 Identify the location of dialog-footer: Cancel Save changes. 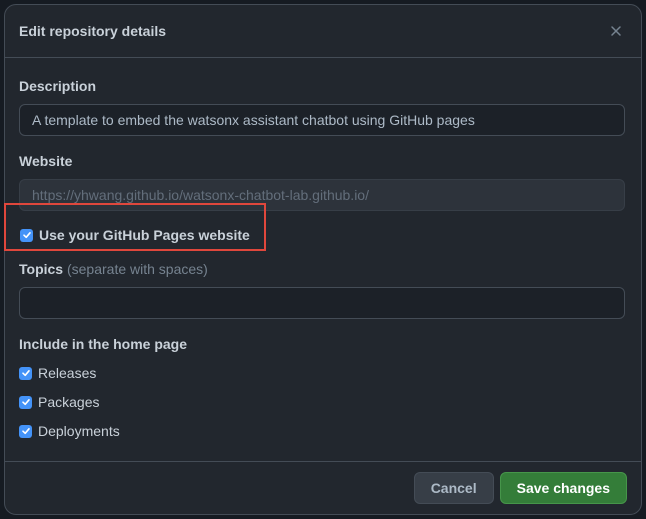
(323, 487).